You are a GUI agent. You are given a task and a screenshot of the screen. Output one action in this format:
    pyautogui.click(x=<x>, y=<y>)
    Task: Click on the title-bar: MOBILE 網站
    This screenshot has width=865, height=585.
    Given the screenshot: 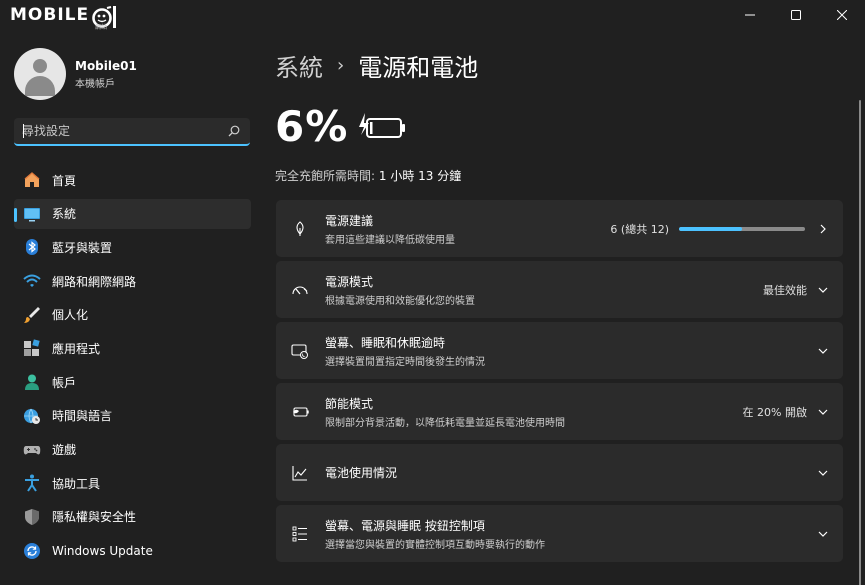 What is the action you would take?
    pyautogui.click(x=432, y=15)
    